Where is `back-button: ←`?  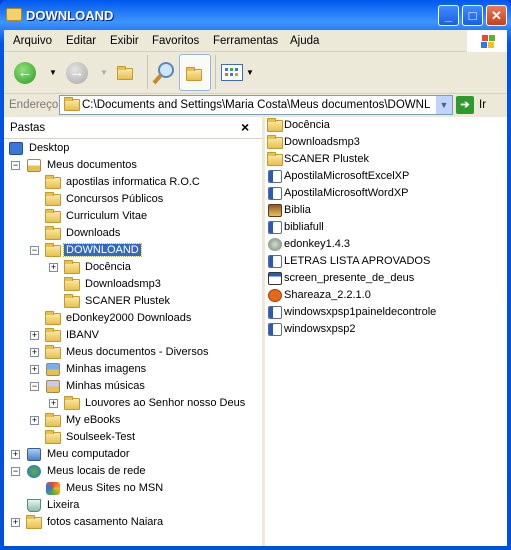
back-button: ← is located at coordinates (25, 73).